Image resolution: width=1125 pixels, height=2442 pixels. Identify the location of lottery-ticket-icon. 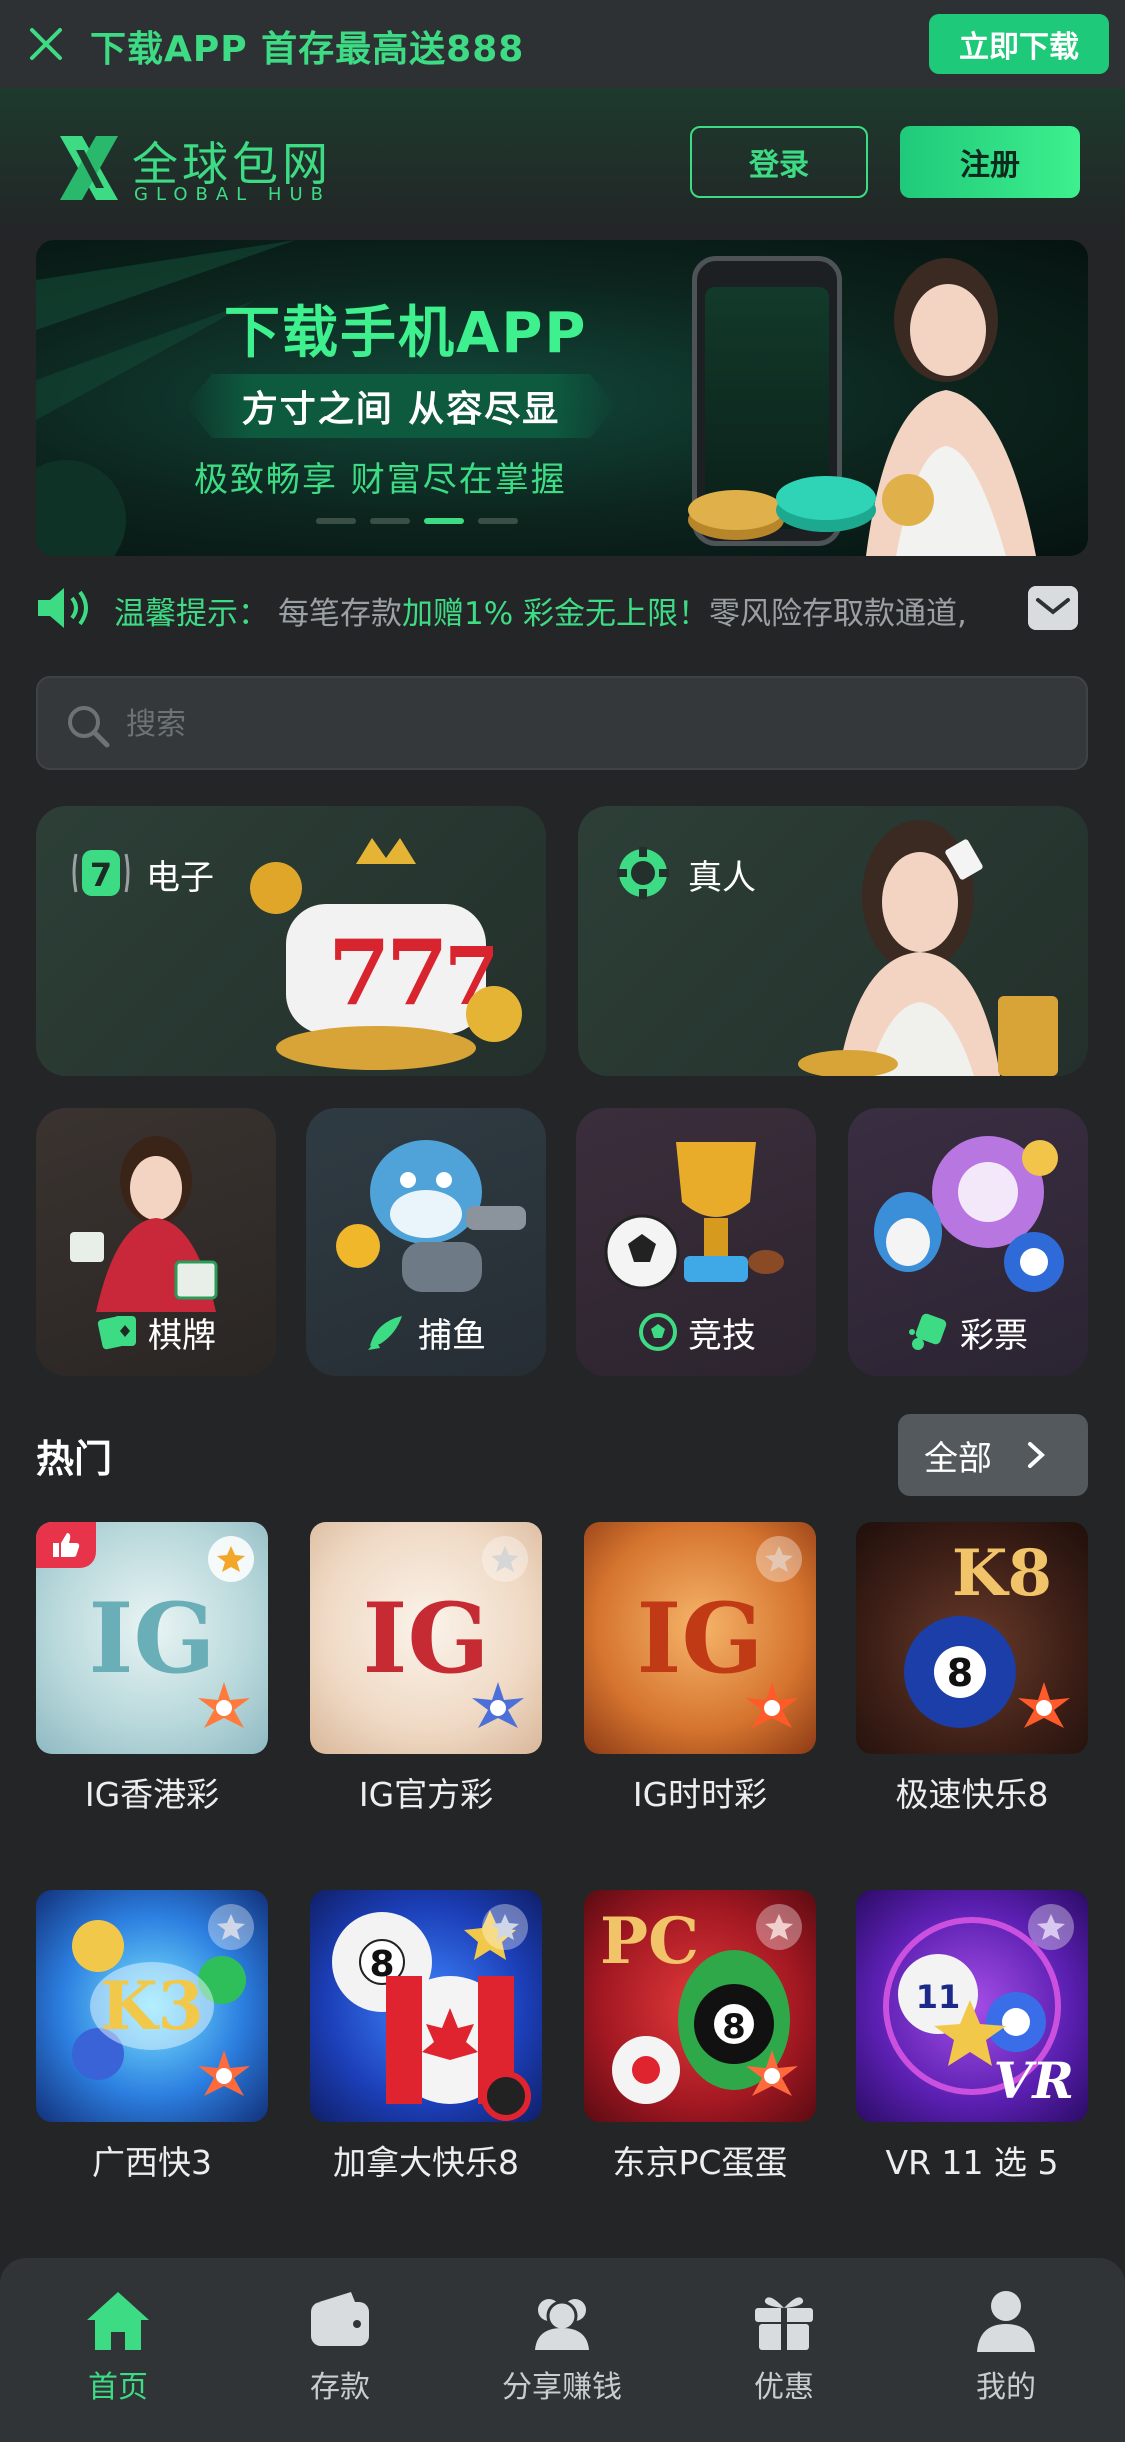
(928, 1331).